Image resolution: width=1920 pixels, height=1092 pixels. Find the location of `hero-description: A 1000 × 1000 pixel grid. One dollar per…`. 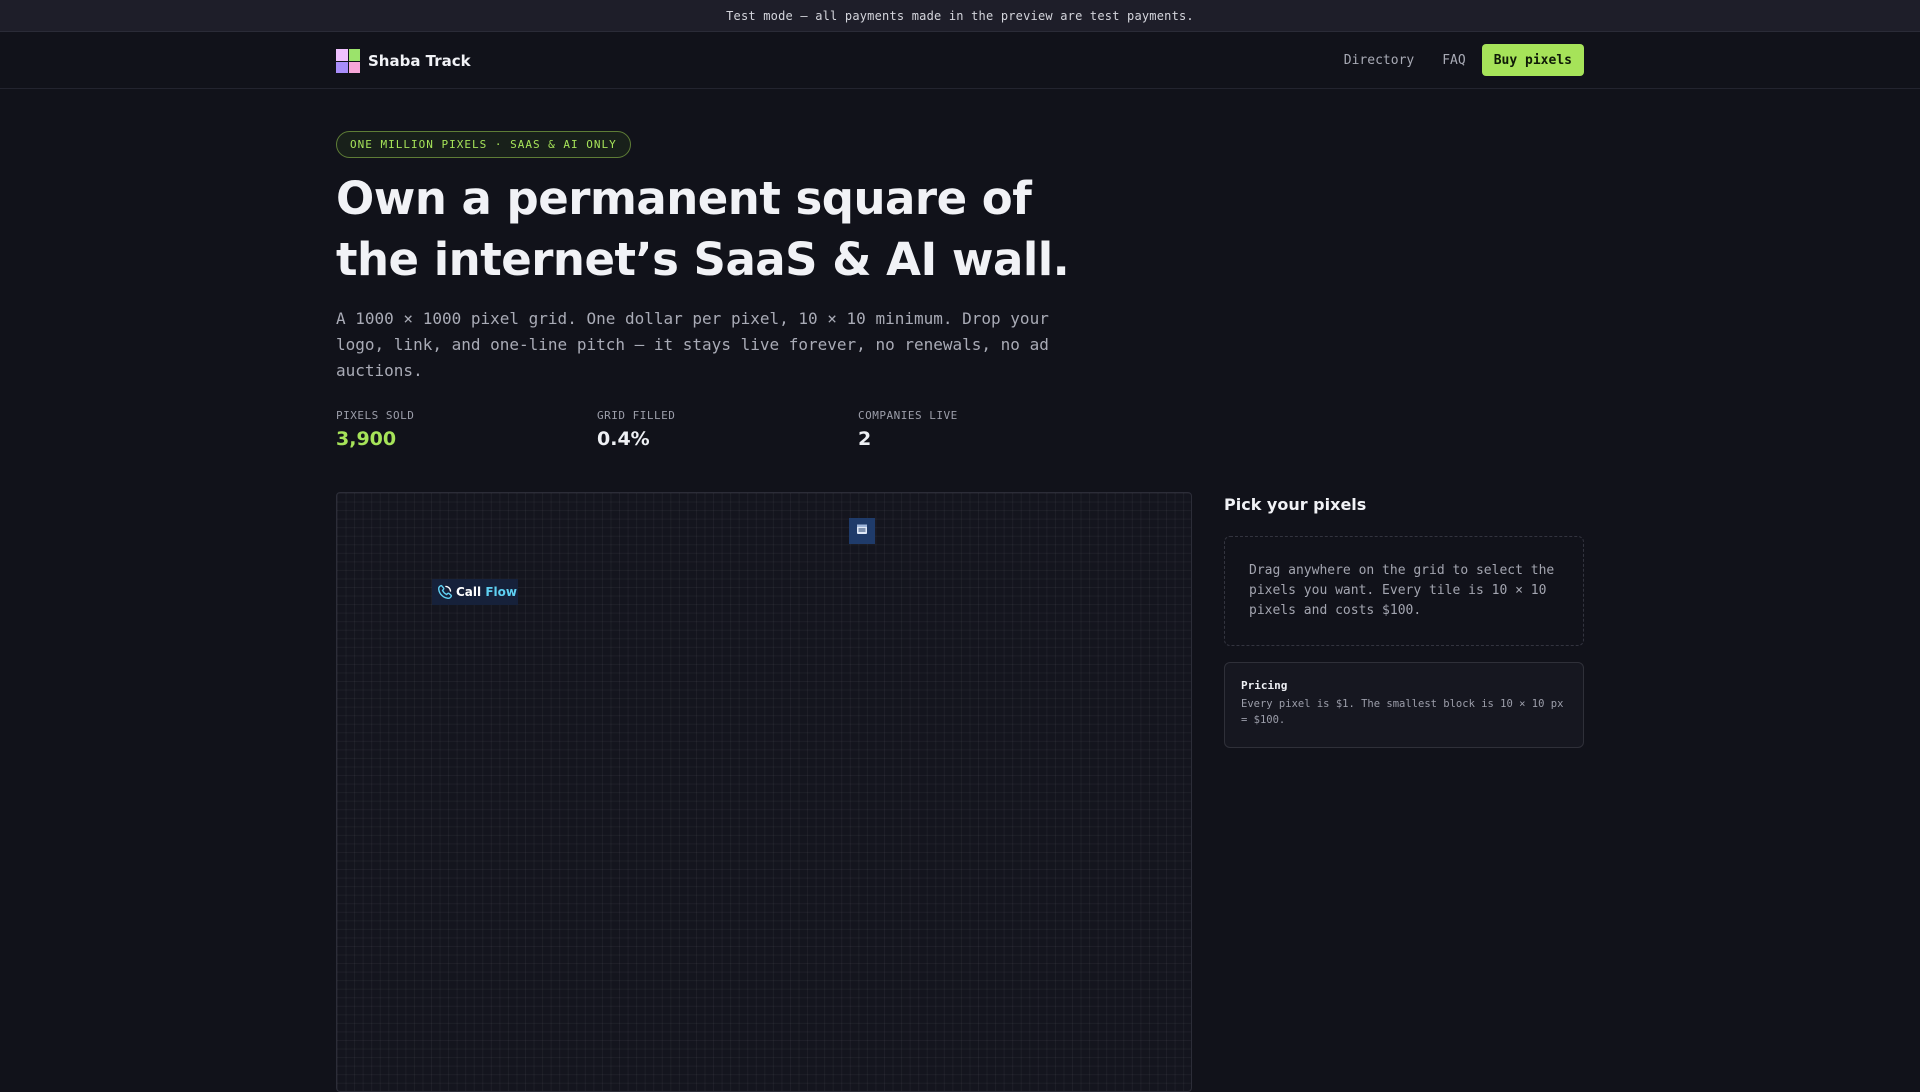

hero-description: A 1000 × 1000 pixel grid. One dollar per… is located at coordinates (692, 344).